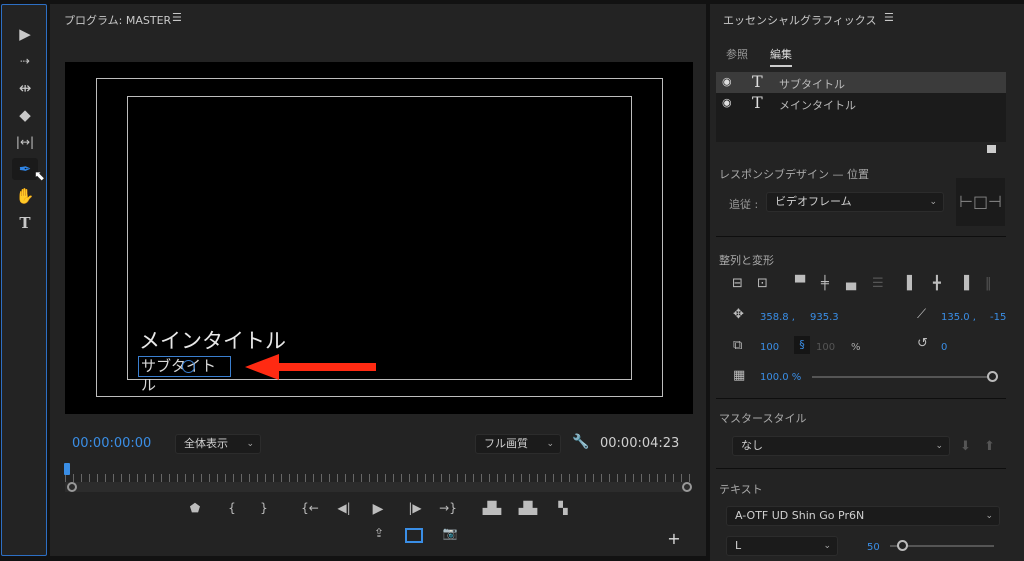 The height and width of the screenshot is (561, 1024). Describe the element at coordinates (878, 283) in the screenshot. I see `distribute-vertical-icon: ☰` at that location.